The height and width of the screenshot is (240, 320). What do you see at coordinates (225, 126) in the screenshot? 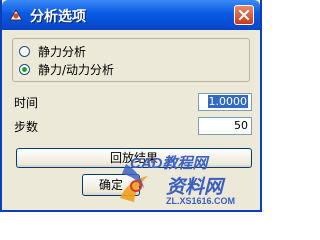
I see `steps-input: 50` at bounding box center [225, 126].